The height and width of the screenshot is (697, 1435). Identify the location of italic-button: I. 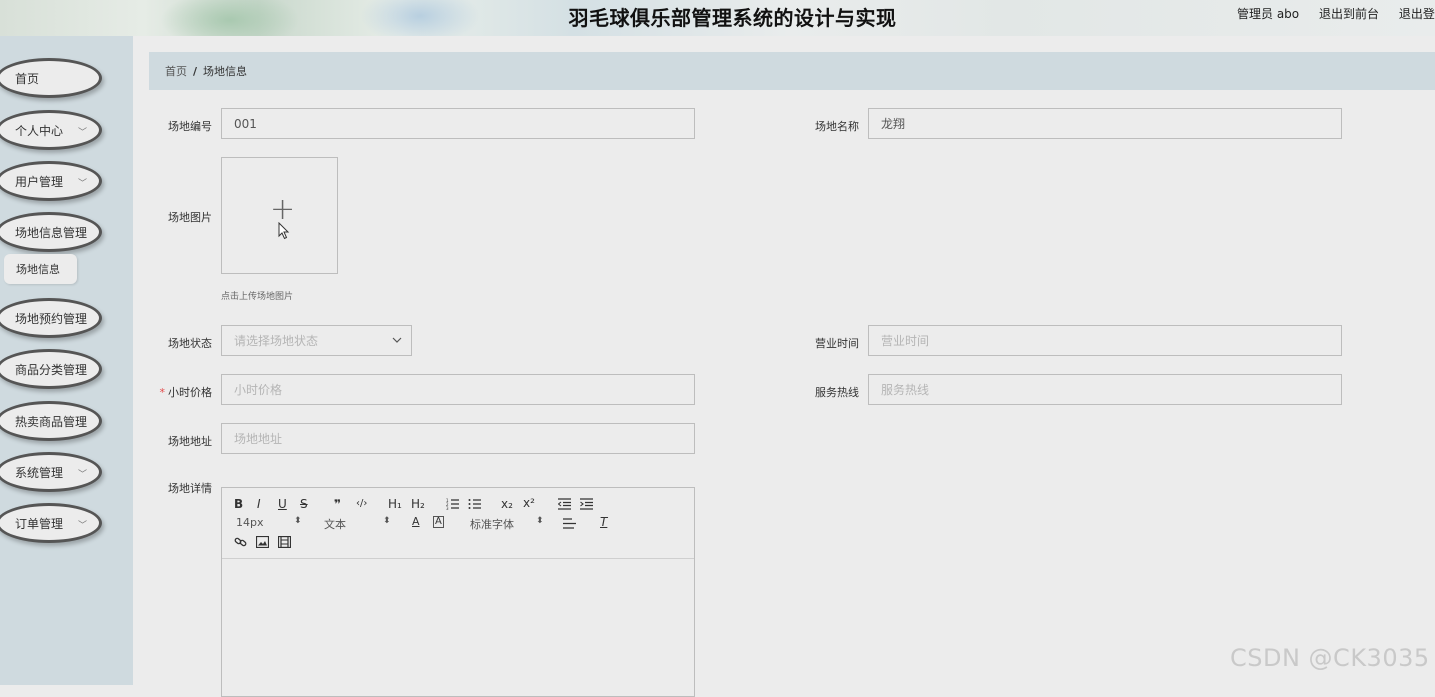
(259, 504).